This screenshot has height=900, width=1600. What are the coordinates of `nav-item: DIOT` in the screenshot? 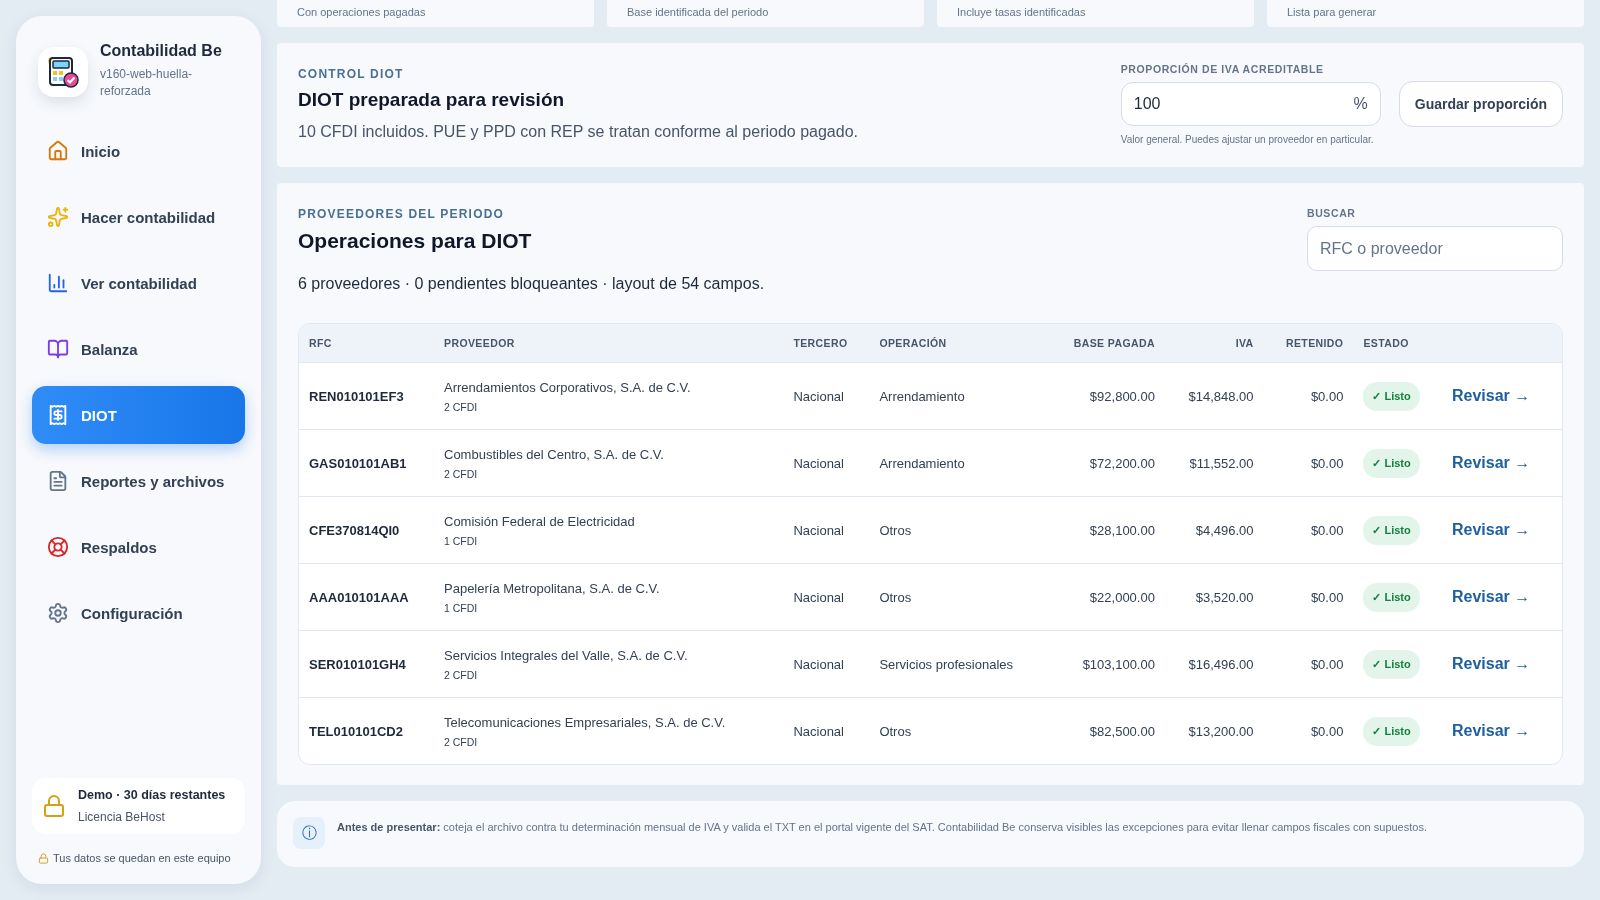 It's located at (138, 415).